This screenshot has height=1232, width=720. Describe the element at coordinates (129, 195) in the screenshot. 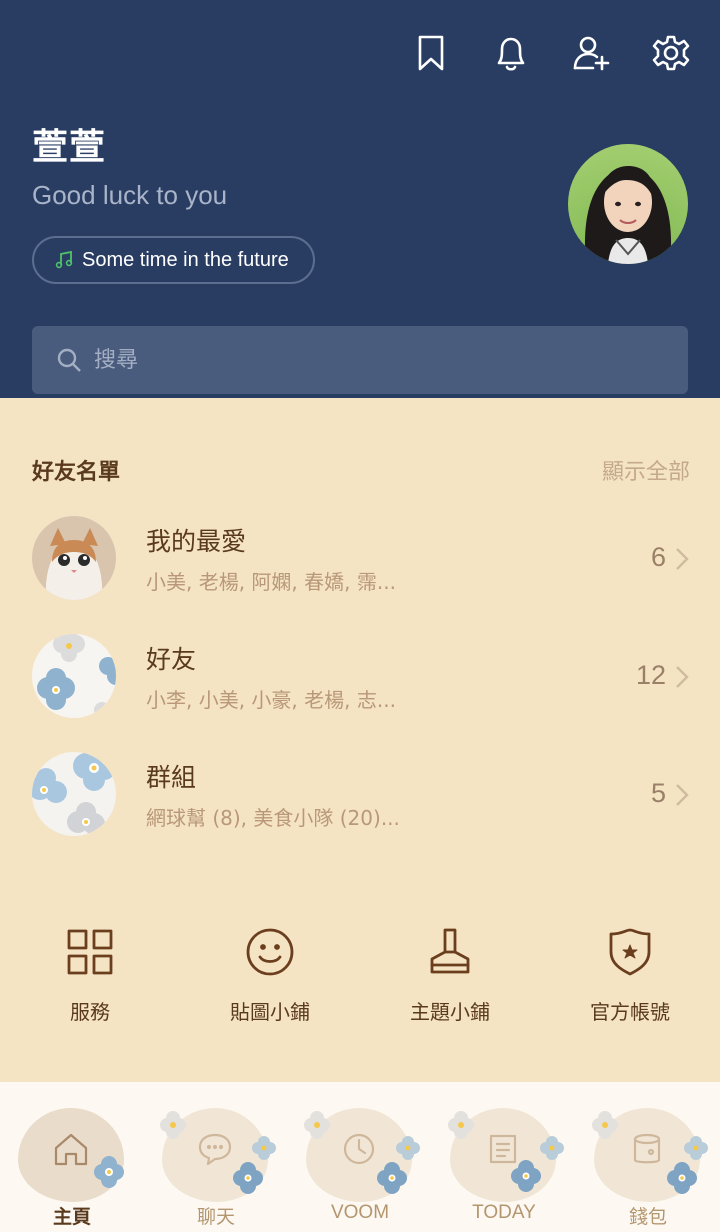

I see `status-message: Good luck to you` at that location.